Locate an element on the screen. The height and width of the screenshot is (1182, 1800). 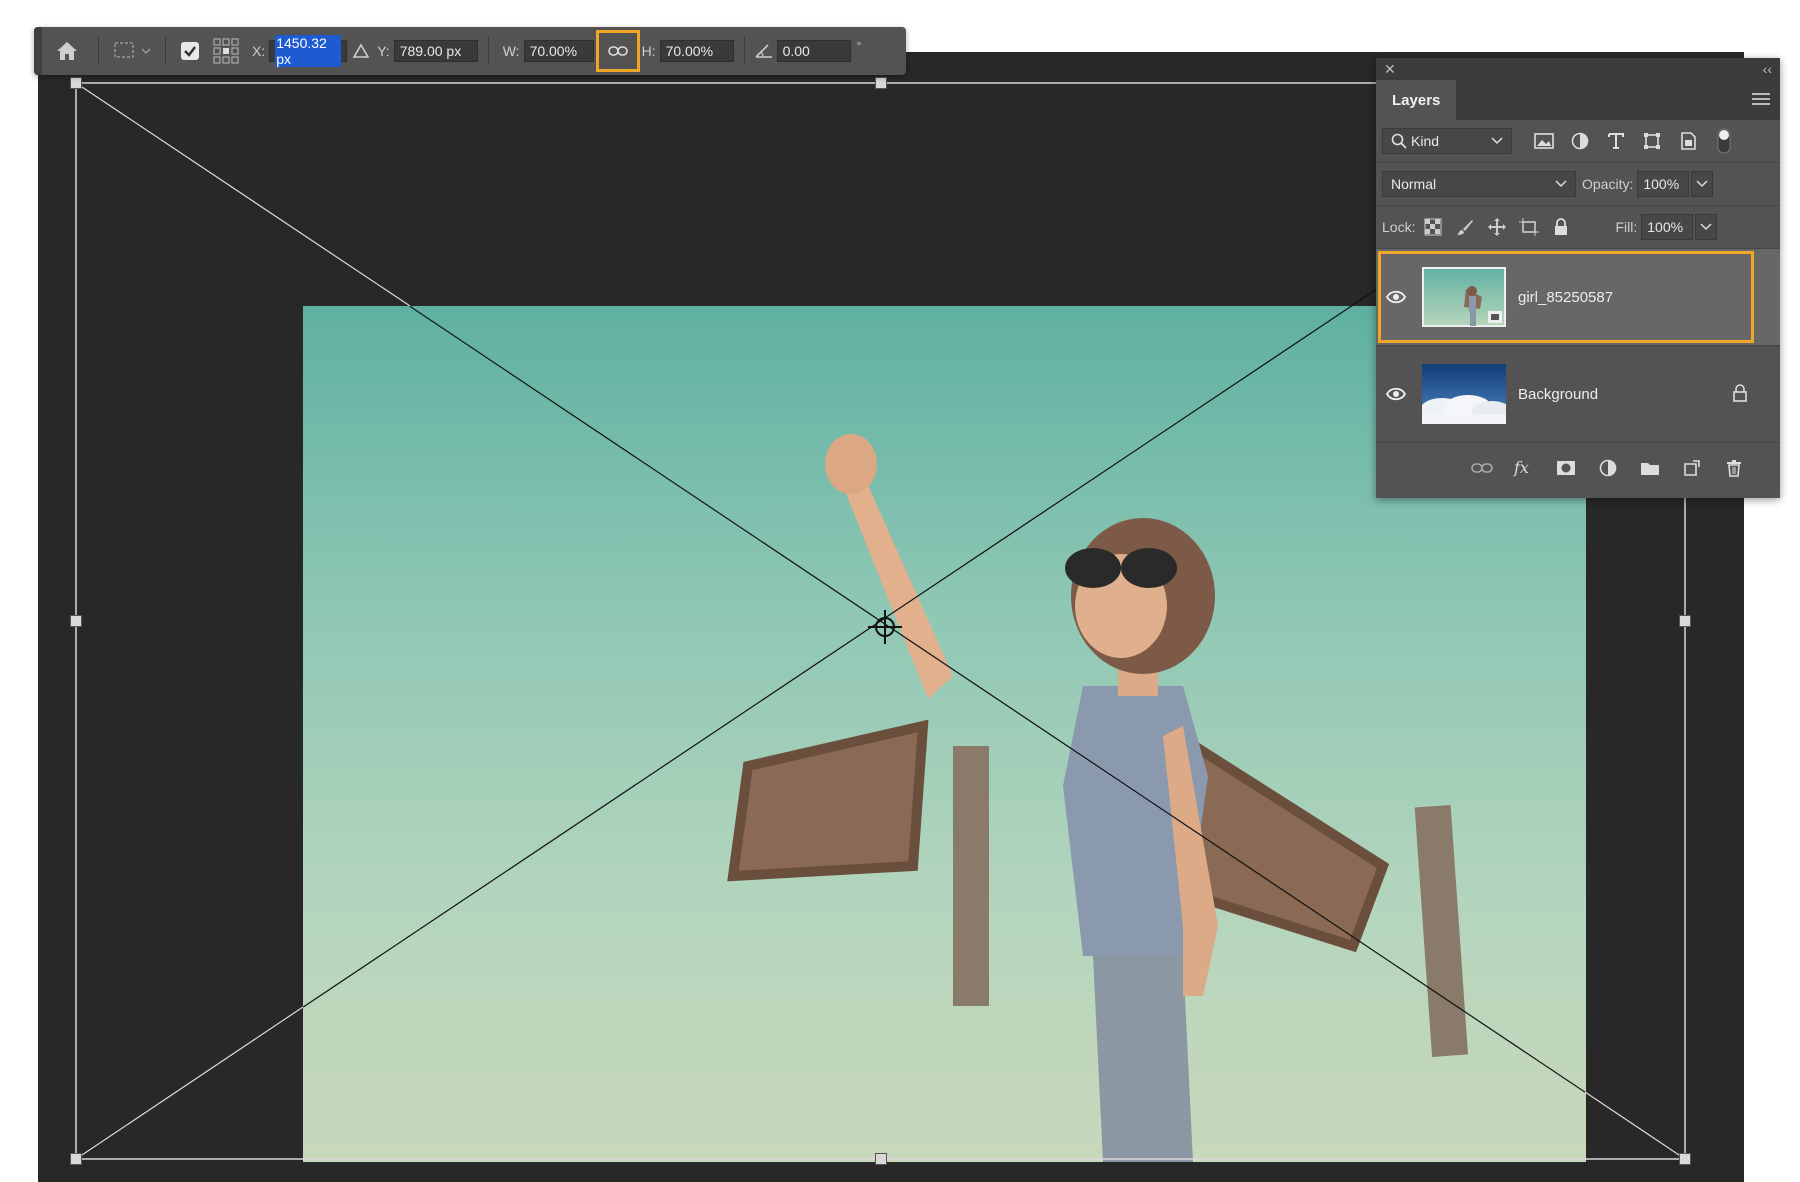
lock-icon is located at coordinates (1561, 226).